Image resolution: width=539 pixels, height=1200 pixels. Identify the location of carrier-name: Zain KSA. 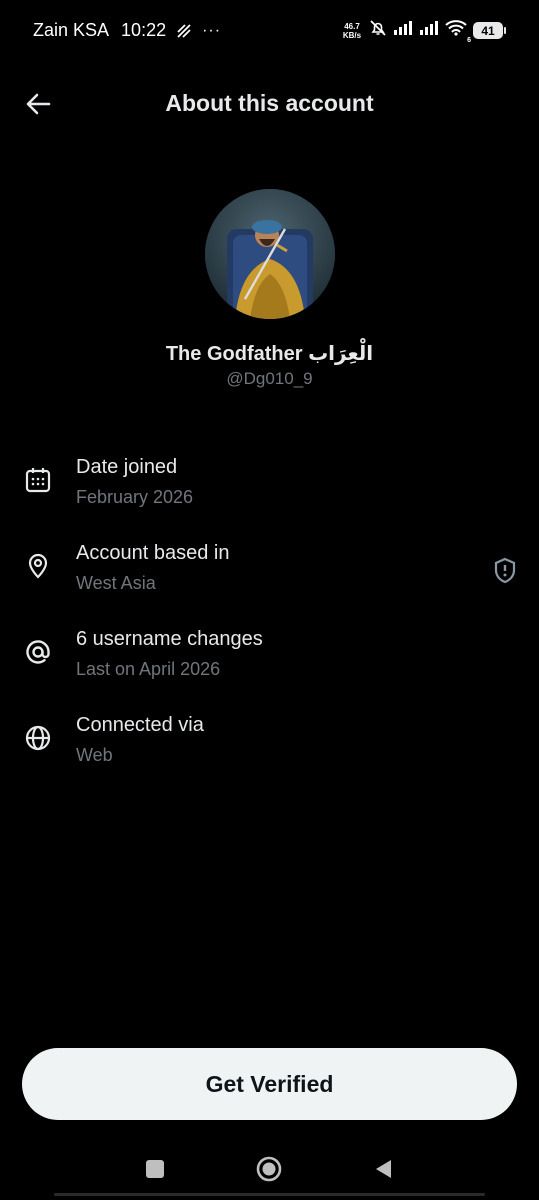
(71, 30).